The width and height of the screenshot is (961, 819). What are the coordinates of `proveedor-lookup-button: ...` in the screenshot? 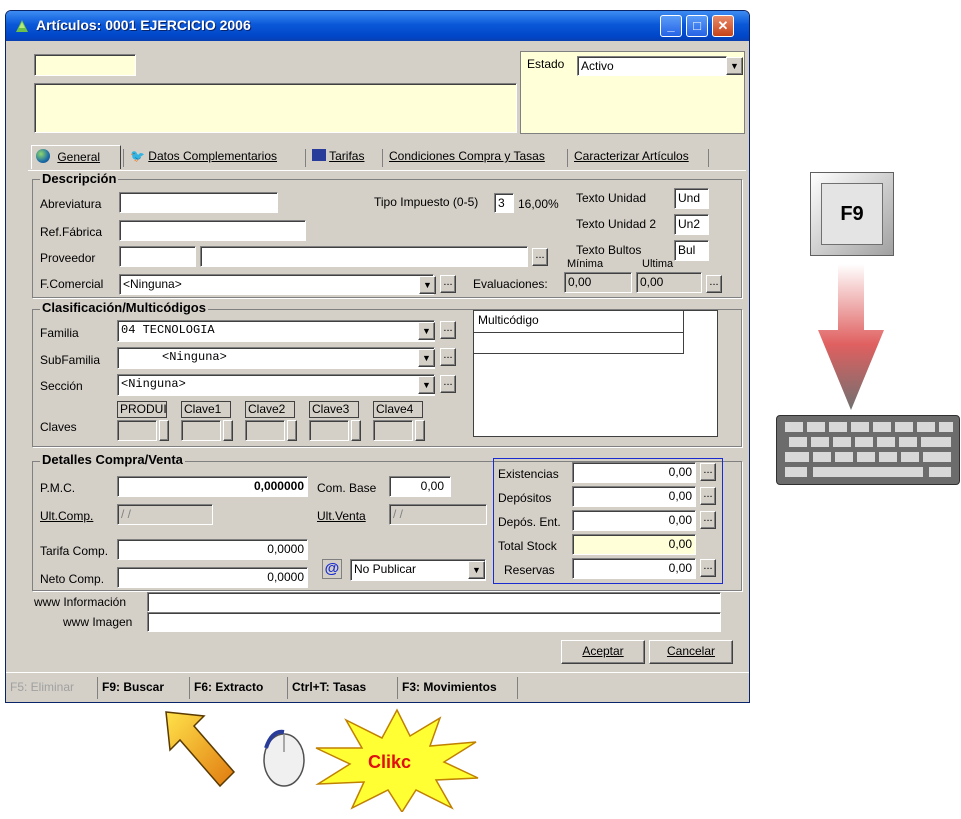 It's located at (540, 257).